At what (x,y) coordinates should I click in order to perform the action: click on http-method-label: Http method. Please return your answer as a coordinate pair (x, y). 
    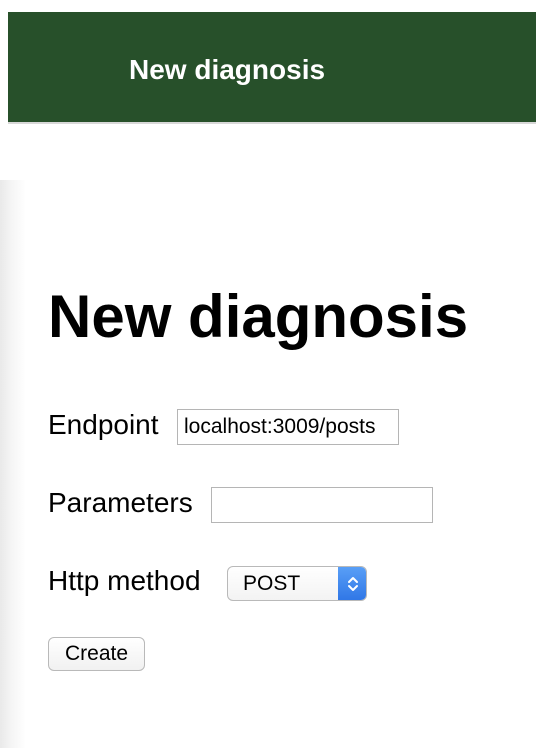
    Looking at the image, I should click on (124, 580).